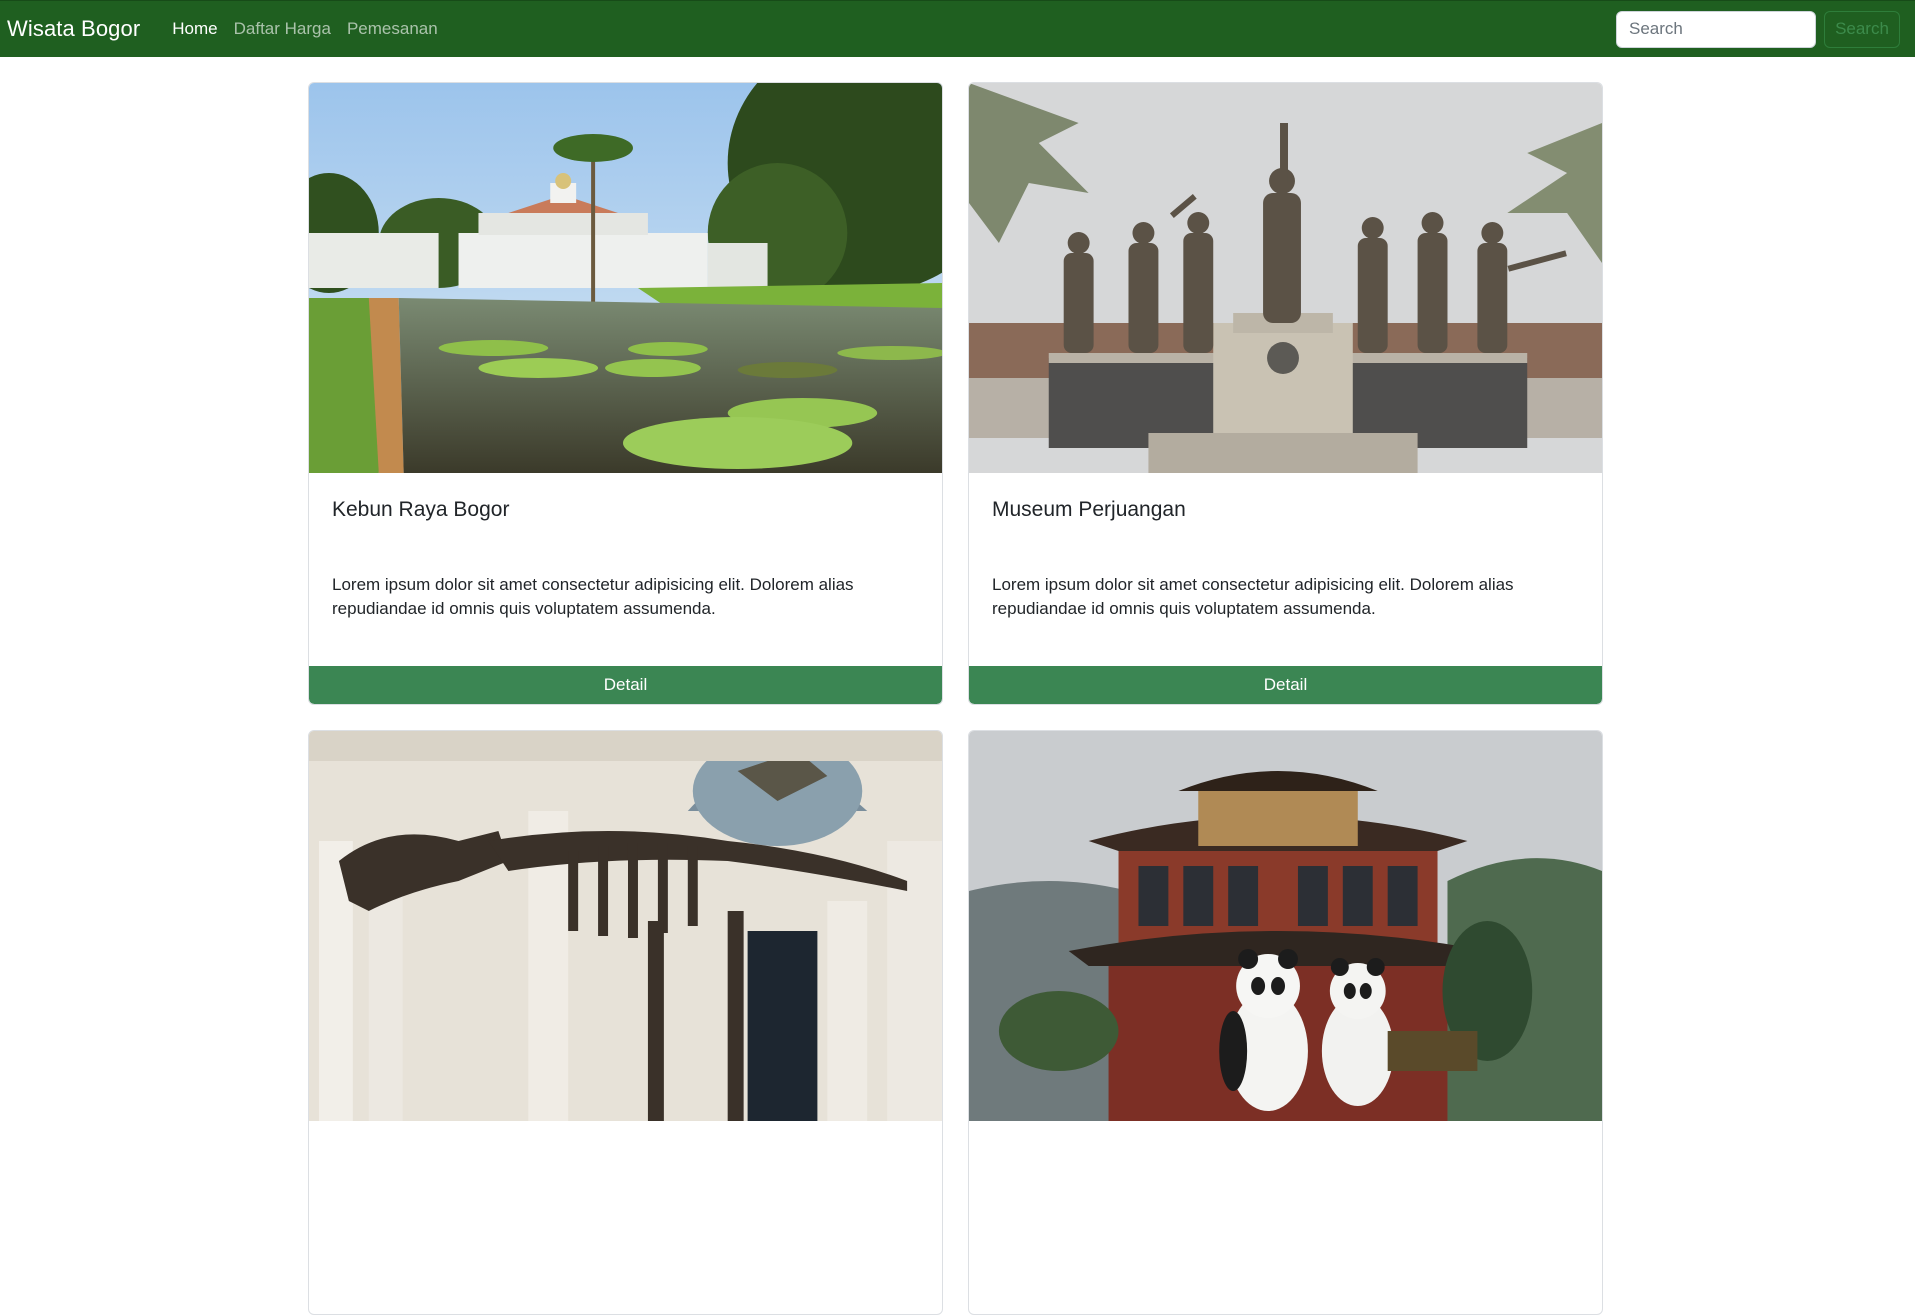 The height and width of the screenshot is (1315, 1915). Describe the element at coordinates (73, 29) in the screenshot. I see `brand-logo-text: Wisata Bogor` at that location.